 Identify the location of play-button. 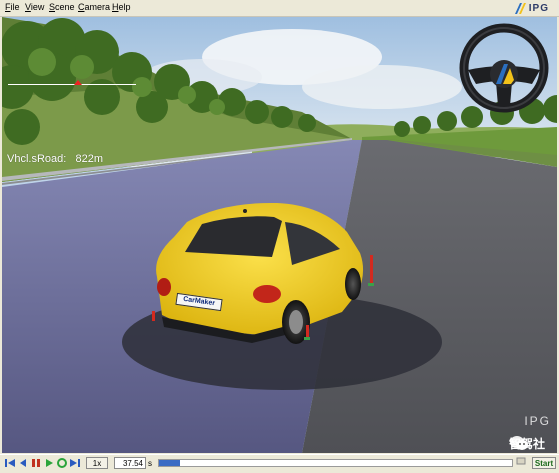
(49, 463).